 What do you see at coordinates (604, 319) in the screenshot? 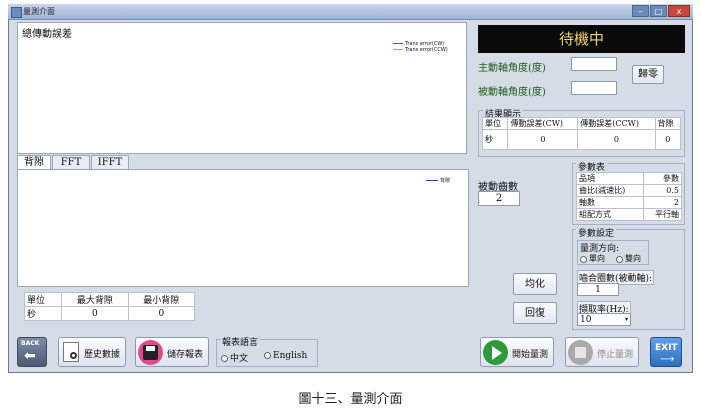
I see `sample-rate-select: 10 ▾` at bounding box center [604, 319].